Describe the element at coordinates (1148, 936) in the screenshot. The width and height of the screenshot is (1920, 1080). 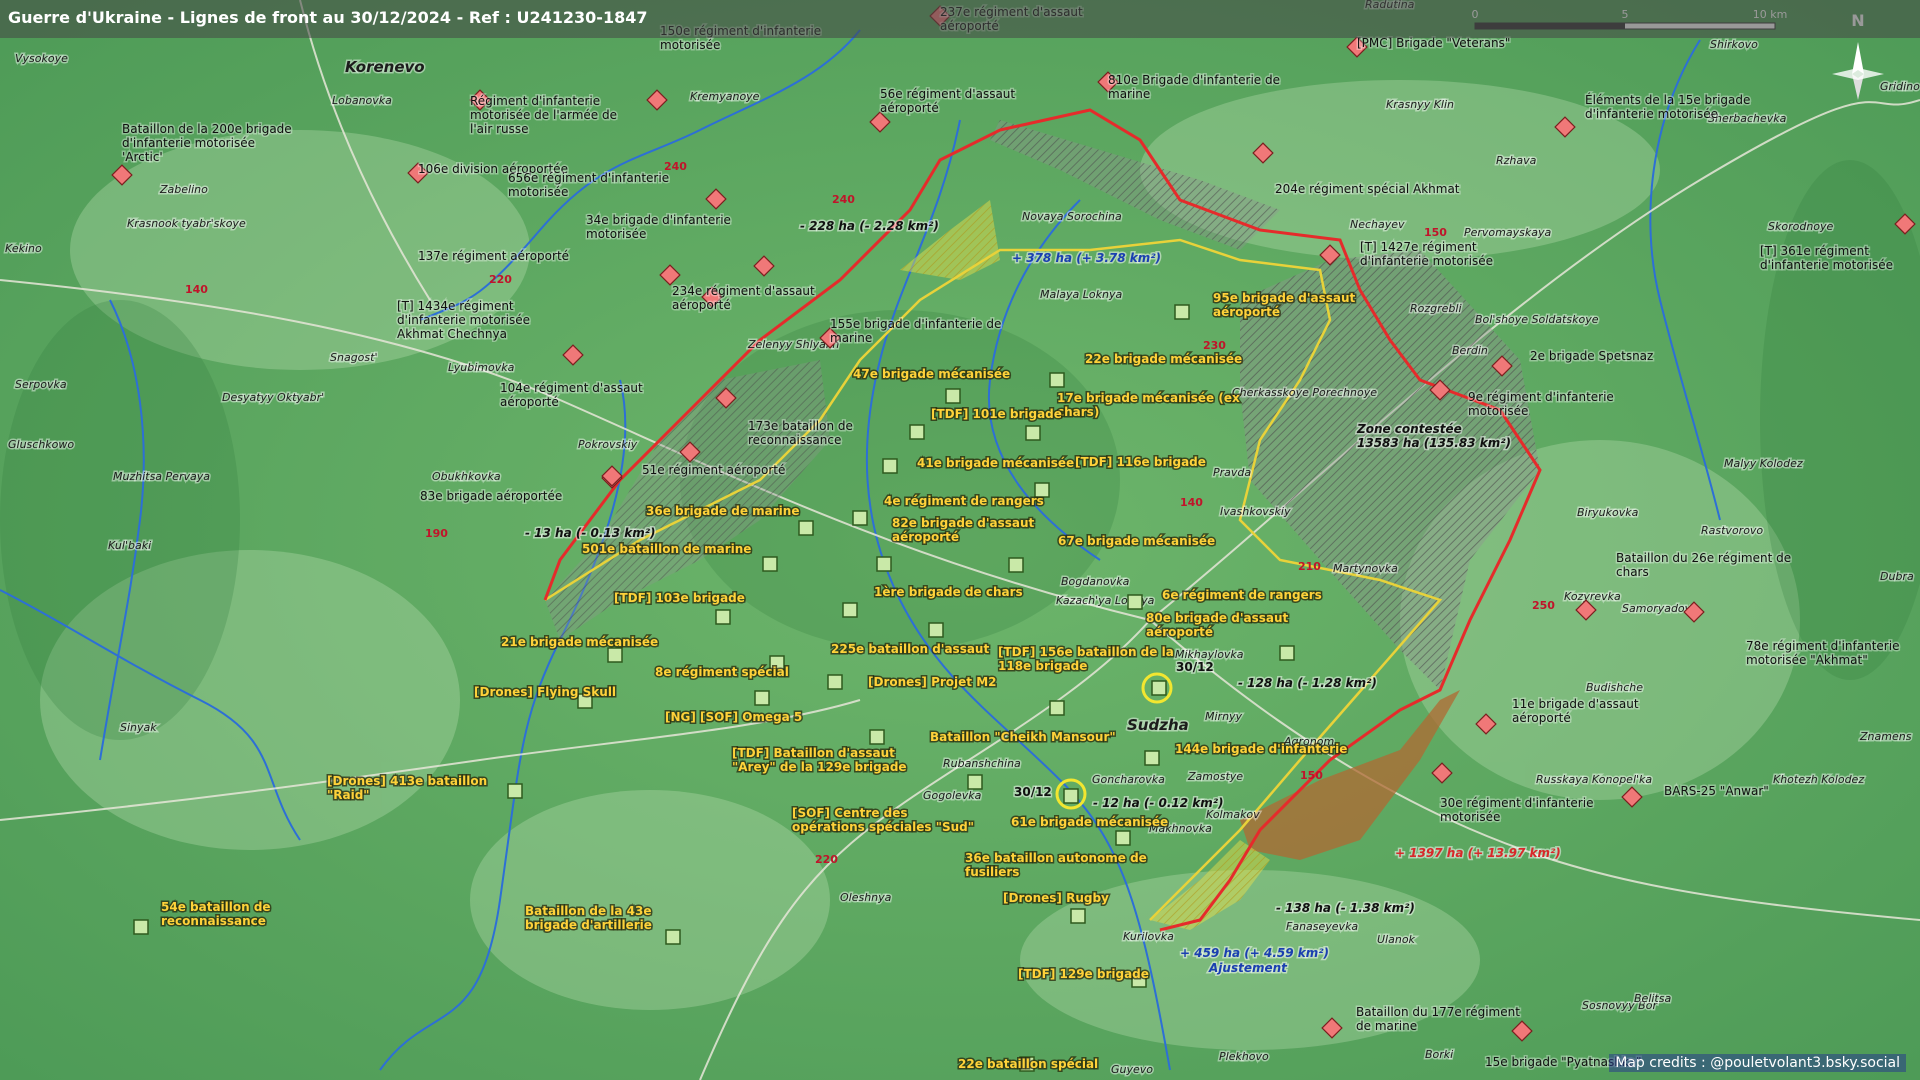
I see `place-name: Kurilovka` at that location.